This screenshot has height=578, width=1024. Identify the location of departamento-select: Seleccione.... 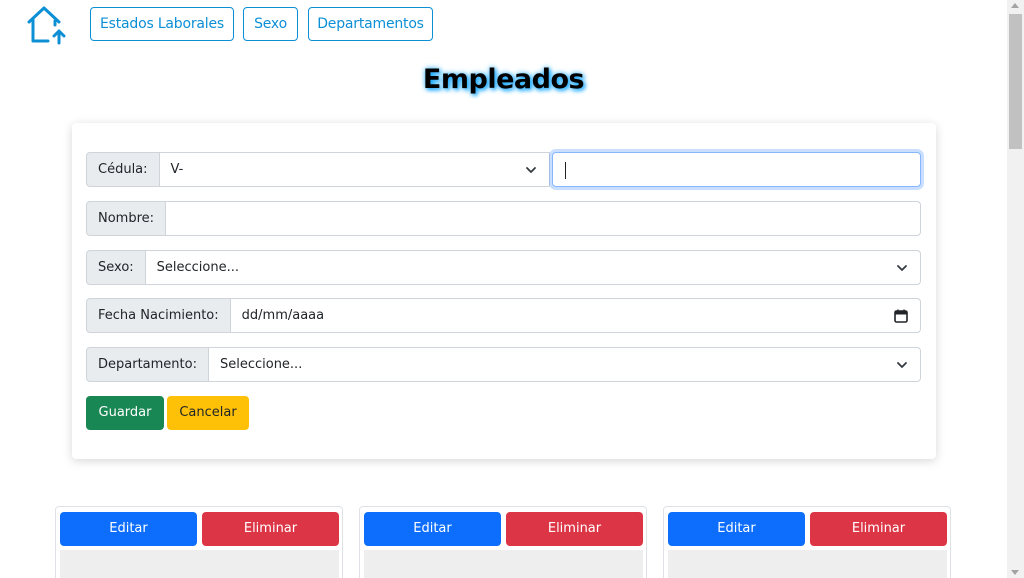
(564, 364).